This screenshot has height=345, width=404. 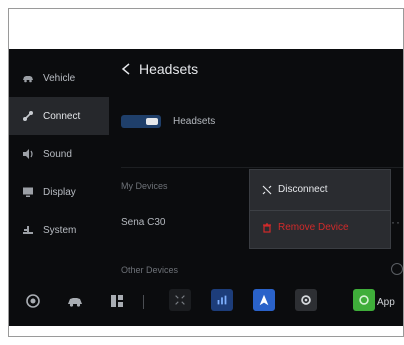 I want to click on sidebar-item-system: System, so click(x=59, y=230).